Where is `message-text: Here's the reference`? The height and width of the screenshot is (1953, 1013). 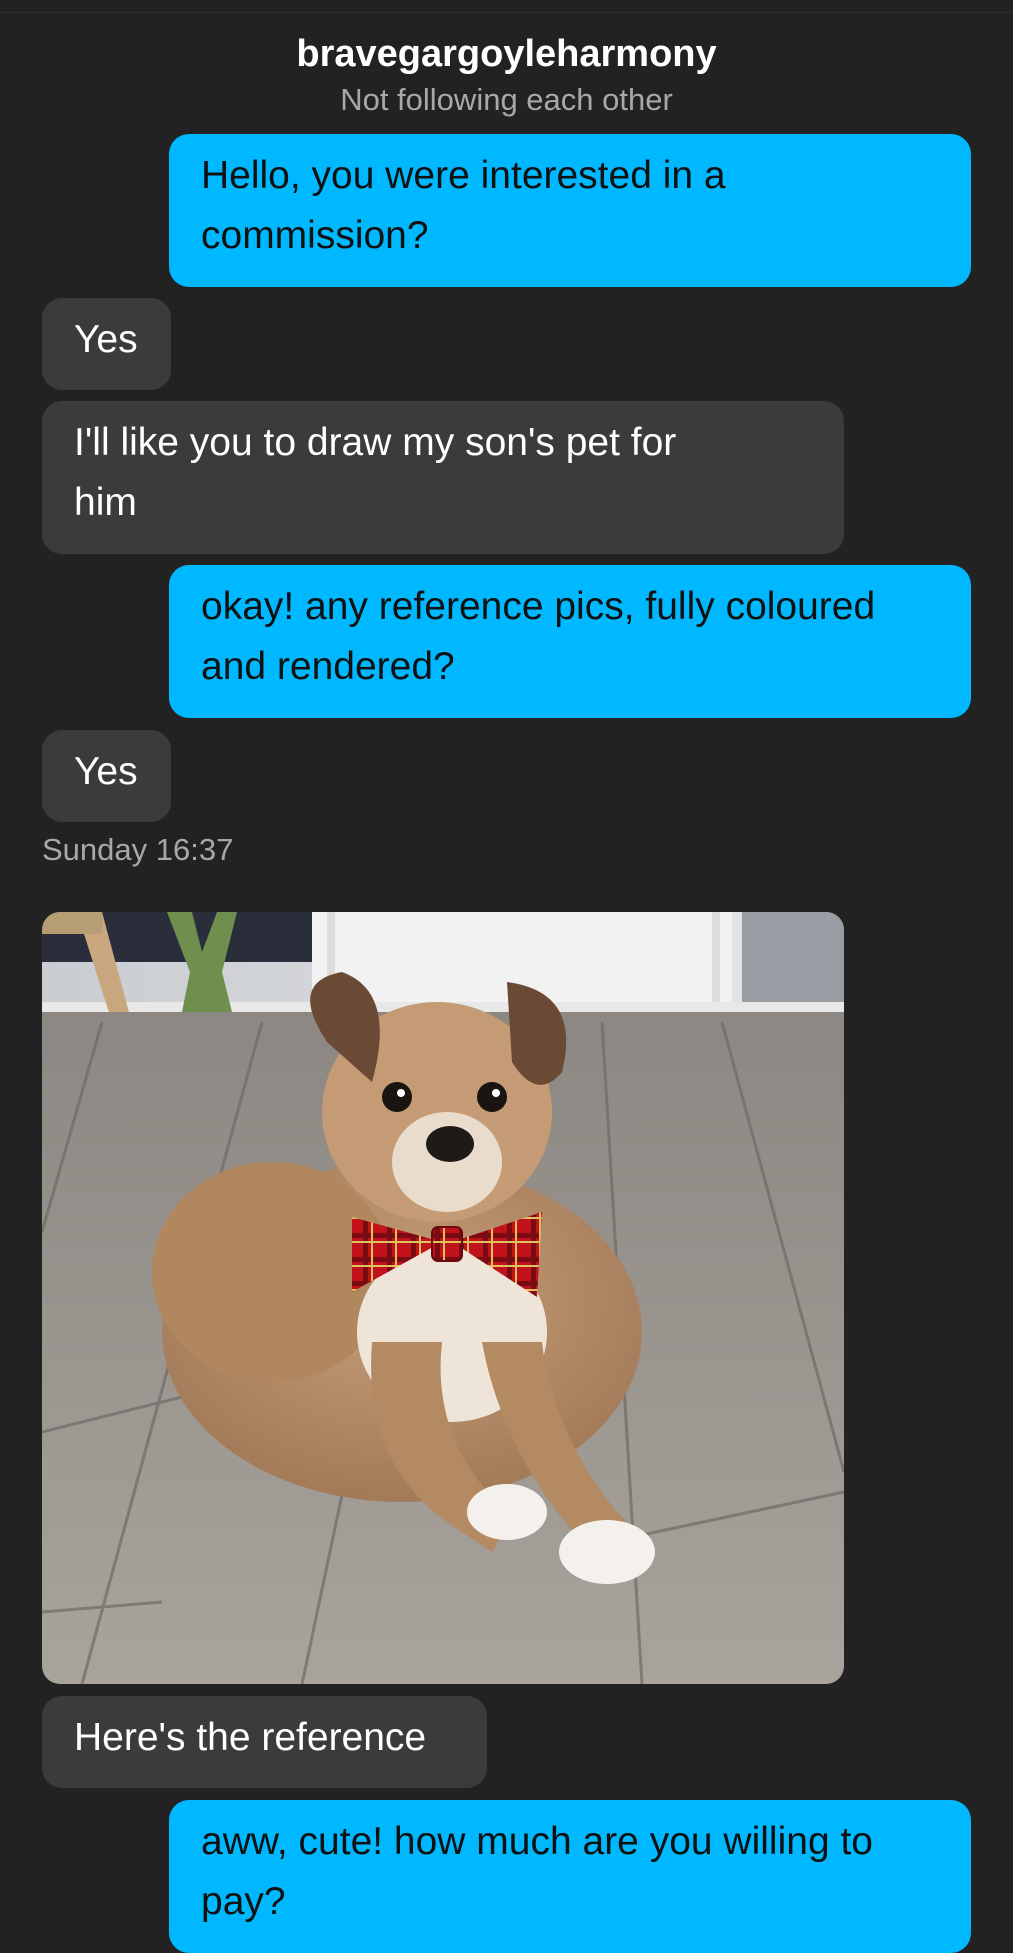 message-text: Here's the reference is located at coordinates (250, 1737).